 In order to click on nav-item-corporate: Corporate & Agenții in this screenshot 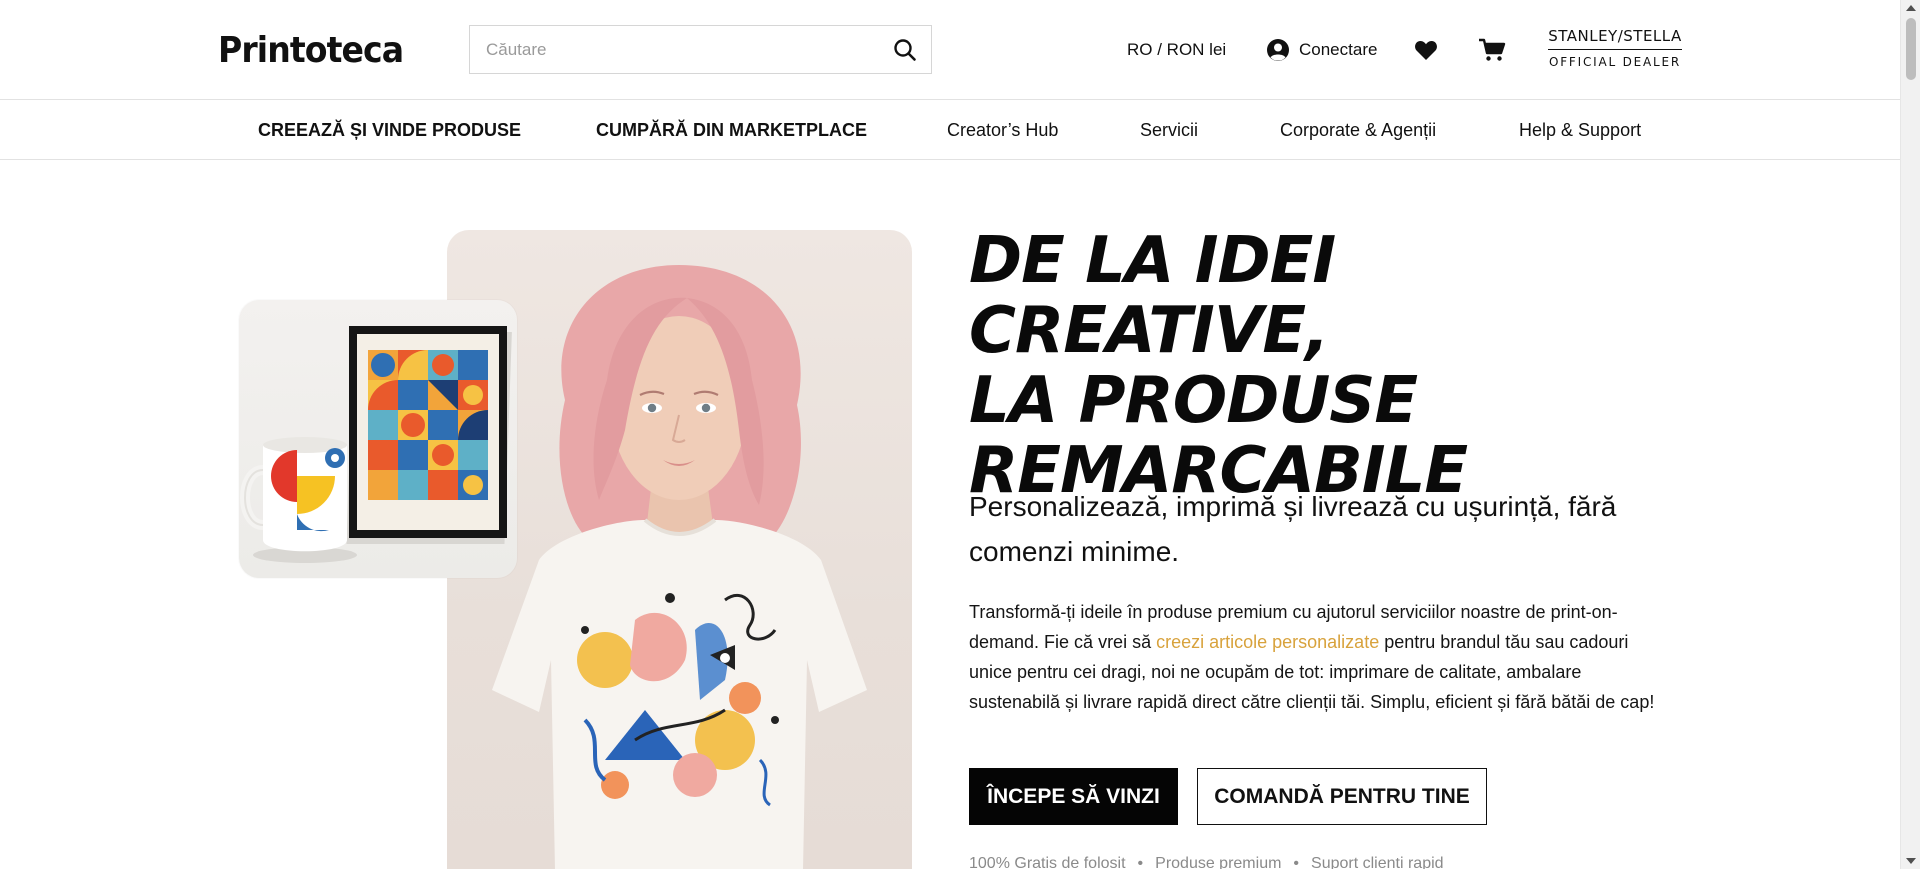, I will do `click(1358, 130)`.